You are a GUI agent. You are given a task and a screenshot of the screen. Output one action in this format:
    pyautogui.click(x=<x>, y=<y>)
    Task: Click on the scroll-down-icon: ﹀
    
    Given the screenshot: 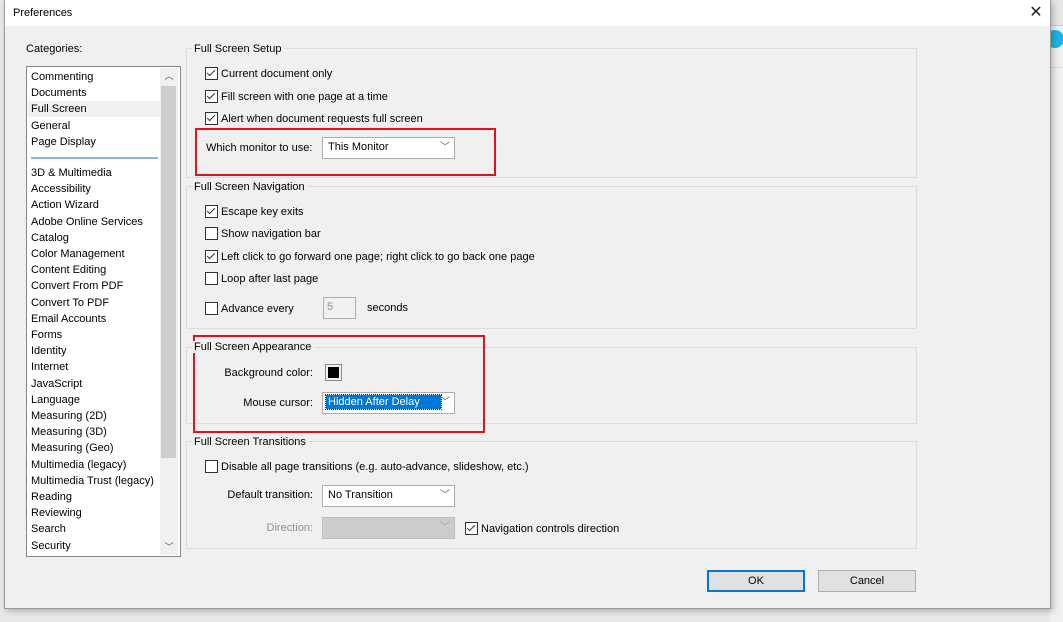 What is the action you would take?
    pyautogui.click(x=169, y=547)
    